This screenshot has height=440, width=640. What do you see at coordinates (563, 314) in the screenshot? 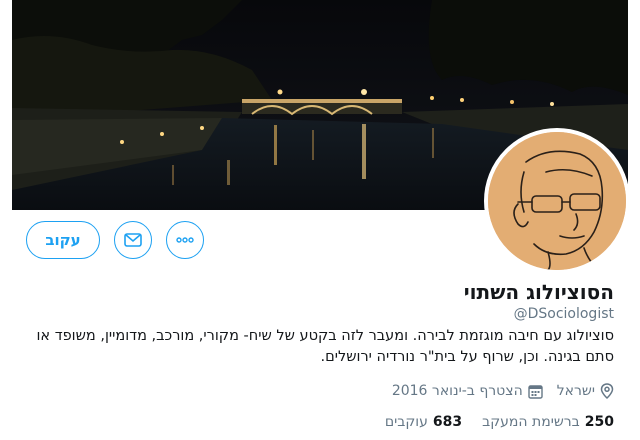
I see `profile-handle: @DSociologist` at bounding box center [563, 314].